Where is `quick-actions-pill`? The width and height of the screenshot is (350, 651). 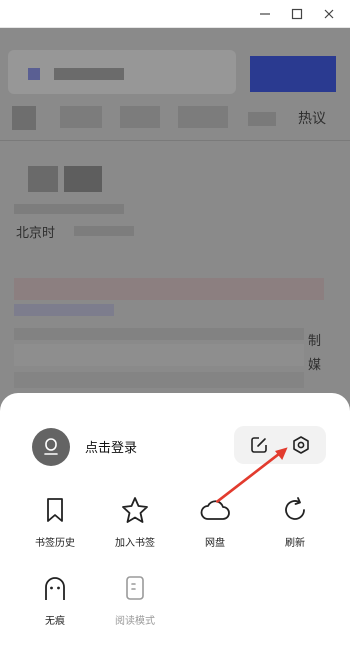 quick-actions-pill is located at coordinates (280, 445).